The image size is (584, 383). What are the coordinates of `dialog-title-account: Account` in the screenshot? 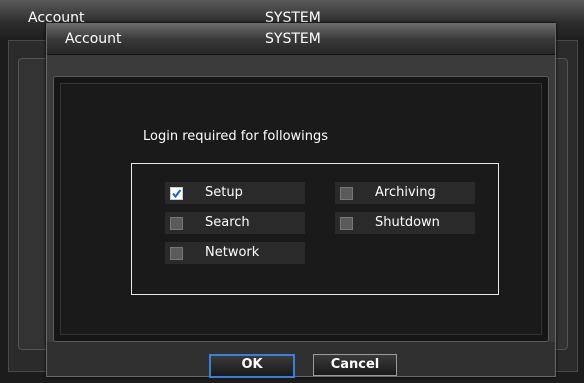 It's located at (93, 39).